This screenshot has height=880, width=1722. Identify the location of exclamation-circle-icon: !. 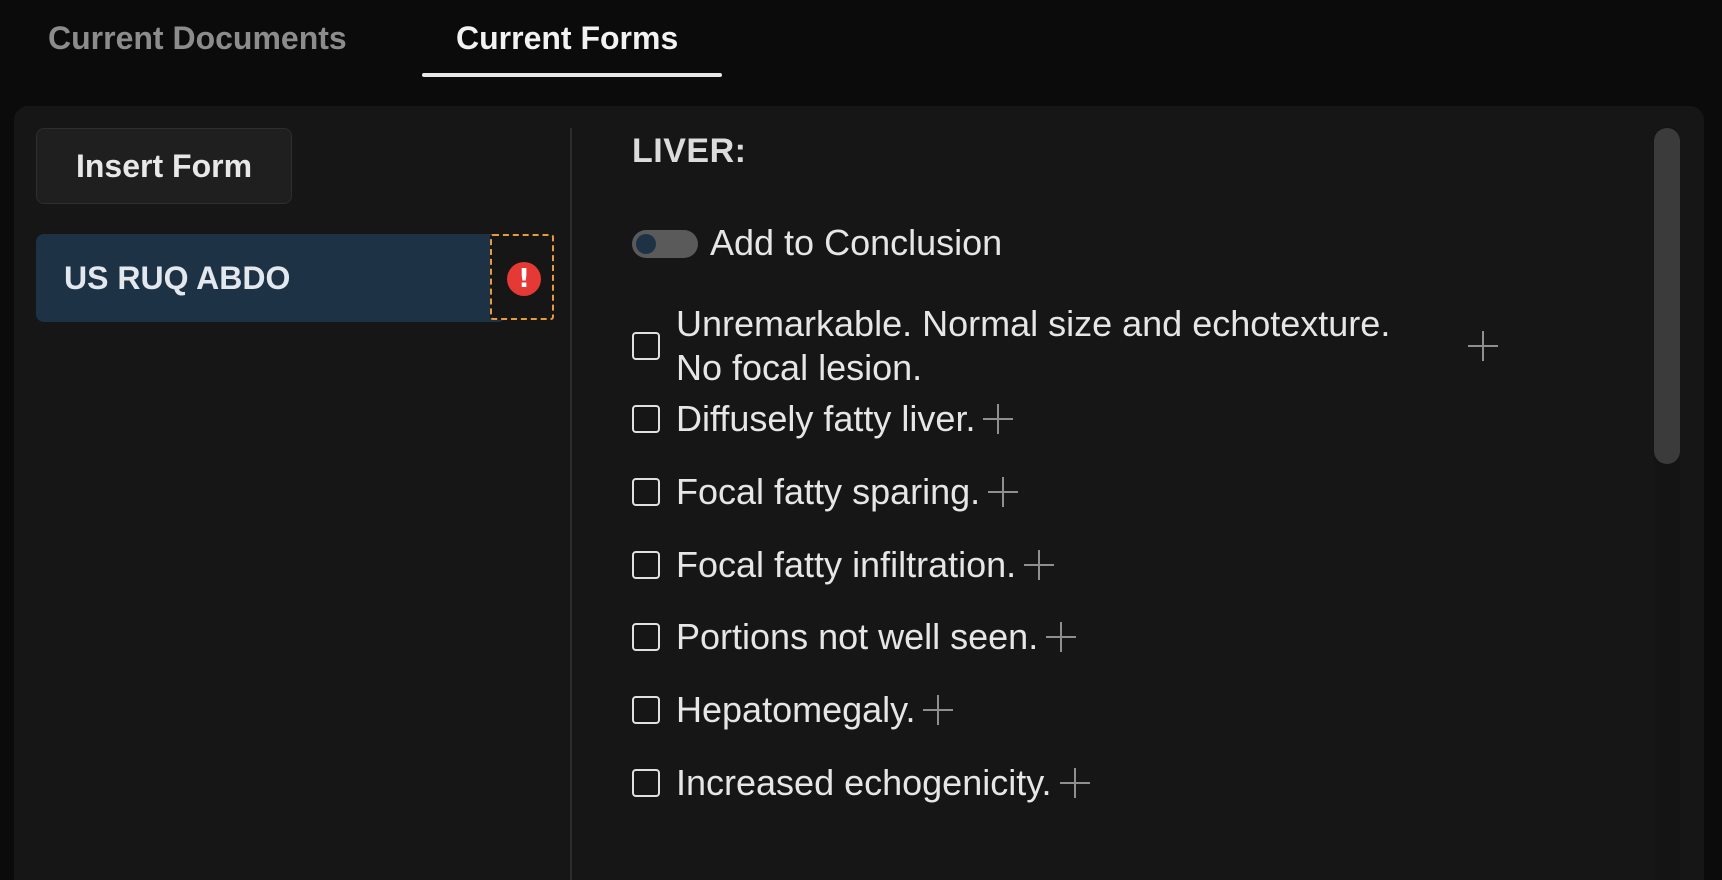
(524, 279).